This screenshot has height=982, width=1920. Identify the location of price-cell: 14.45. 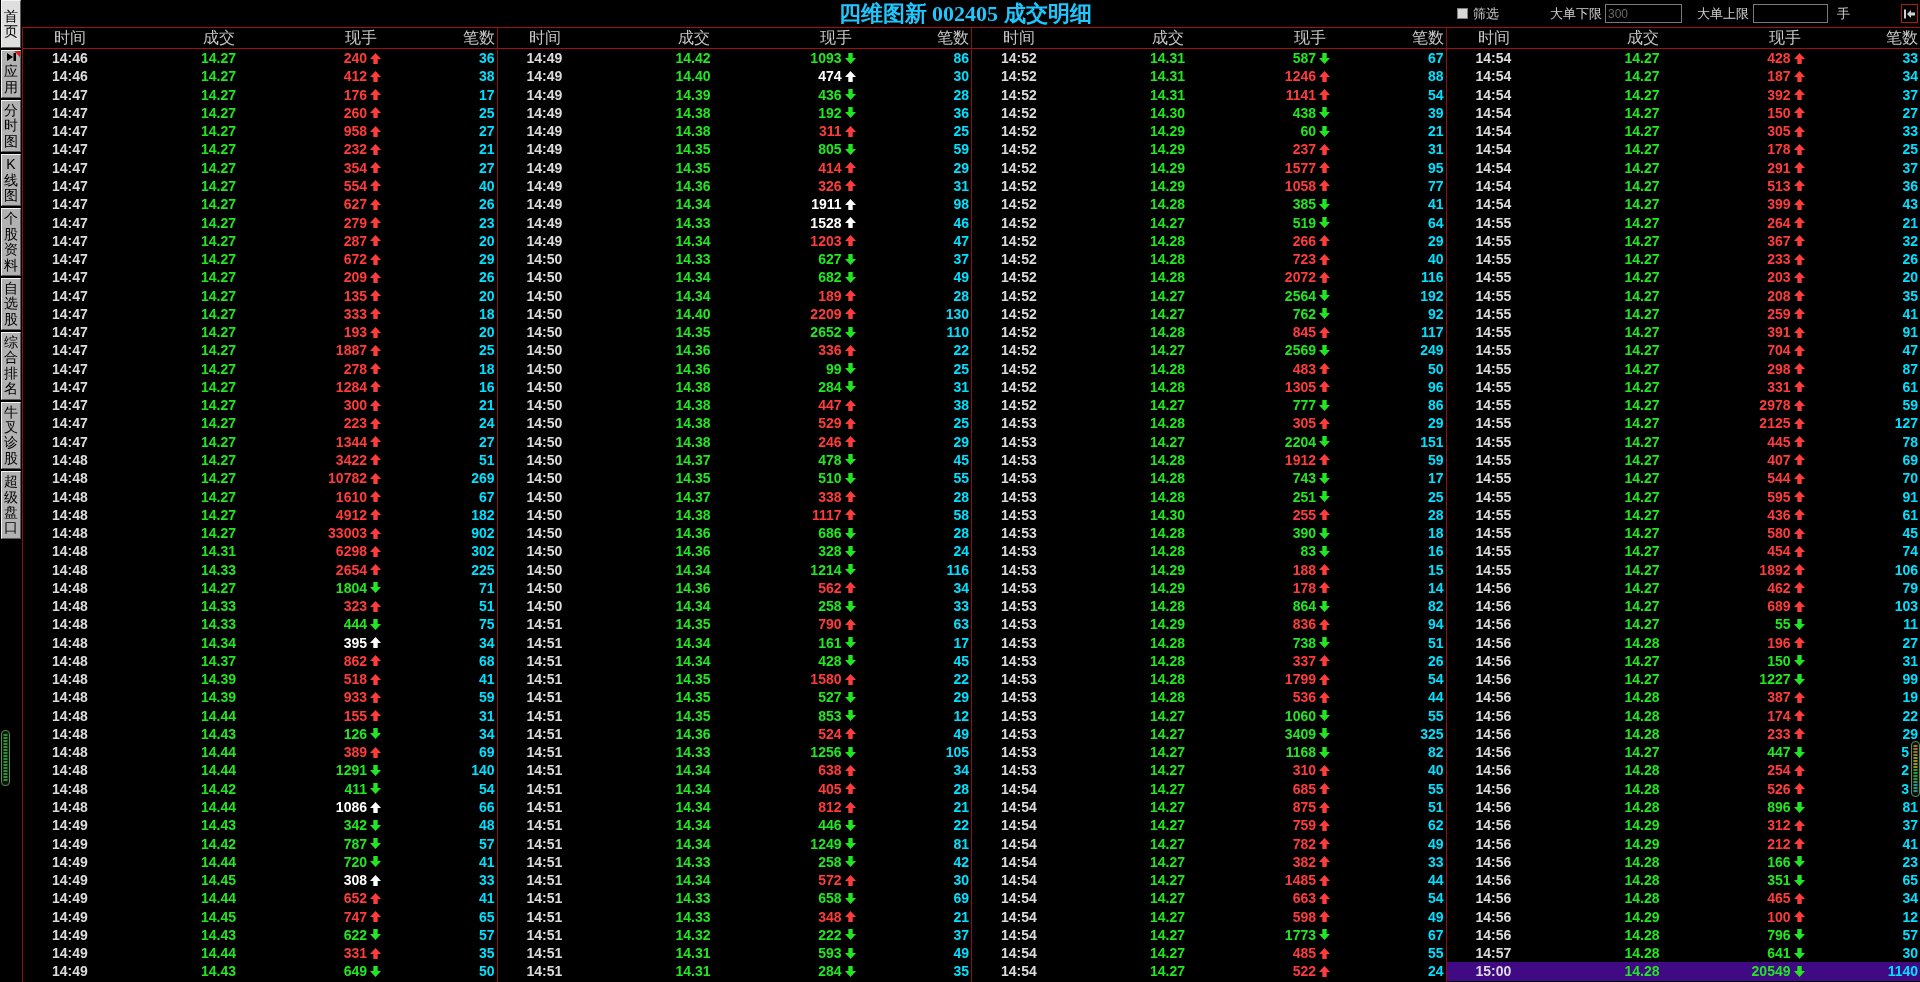
(218, 916).